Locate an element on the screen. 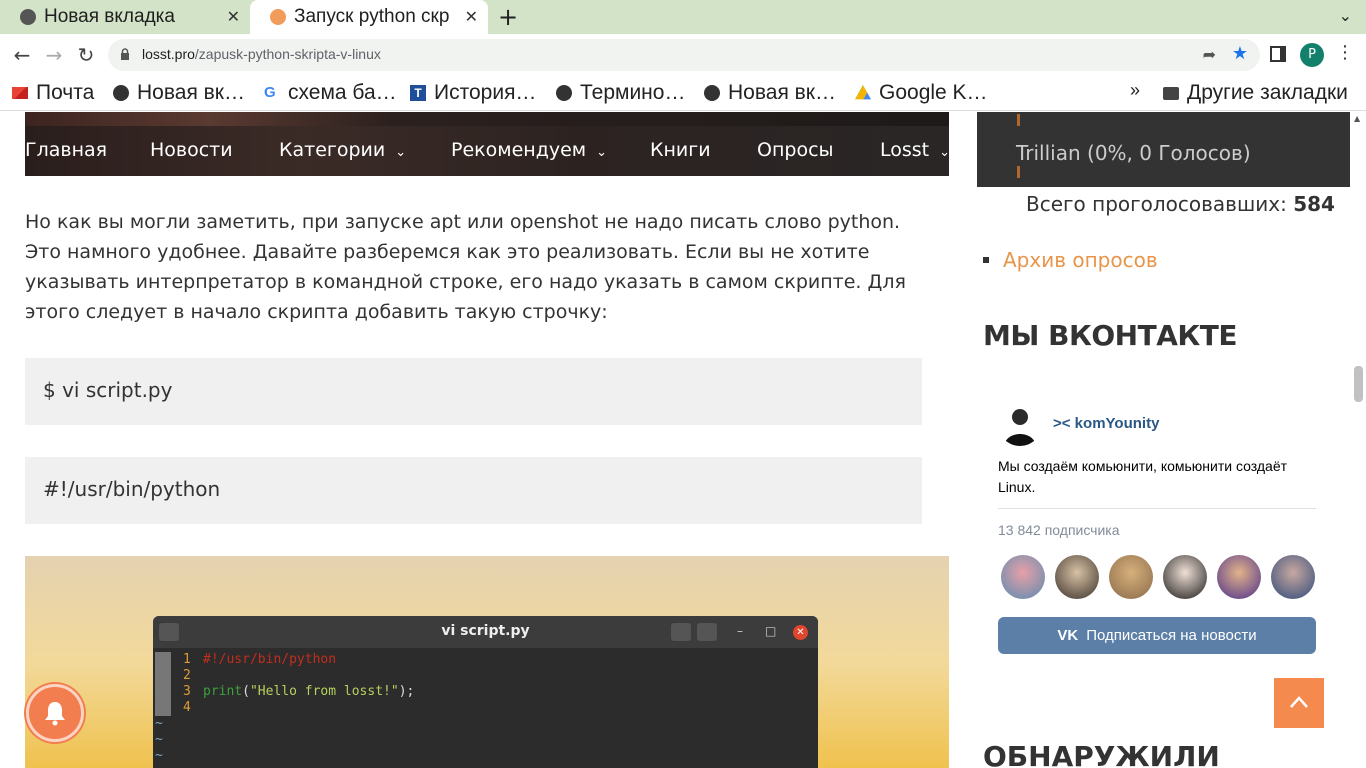 The image size is (1366, 768). menu-kebab-icon: ⋮ is located at coordinates (1345, 52).